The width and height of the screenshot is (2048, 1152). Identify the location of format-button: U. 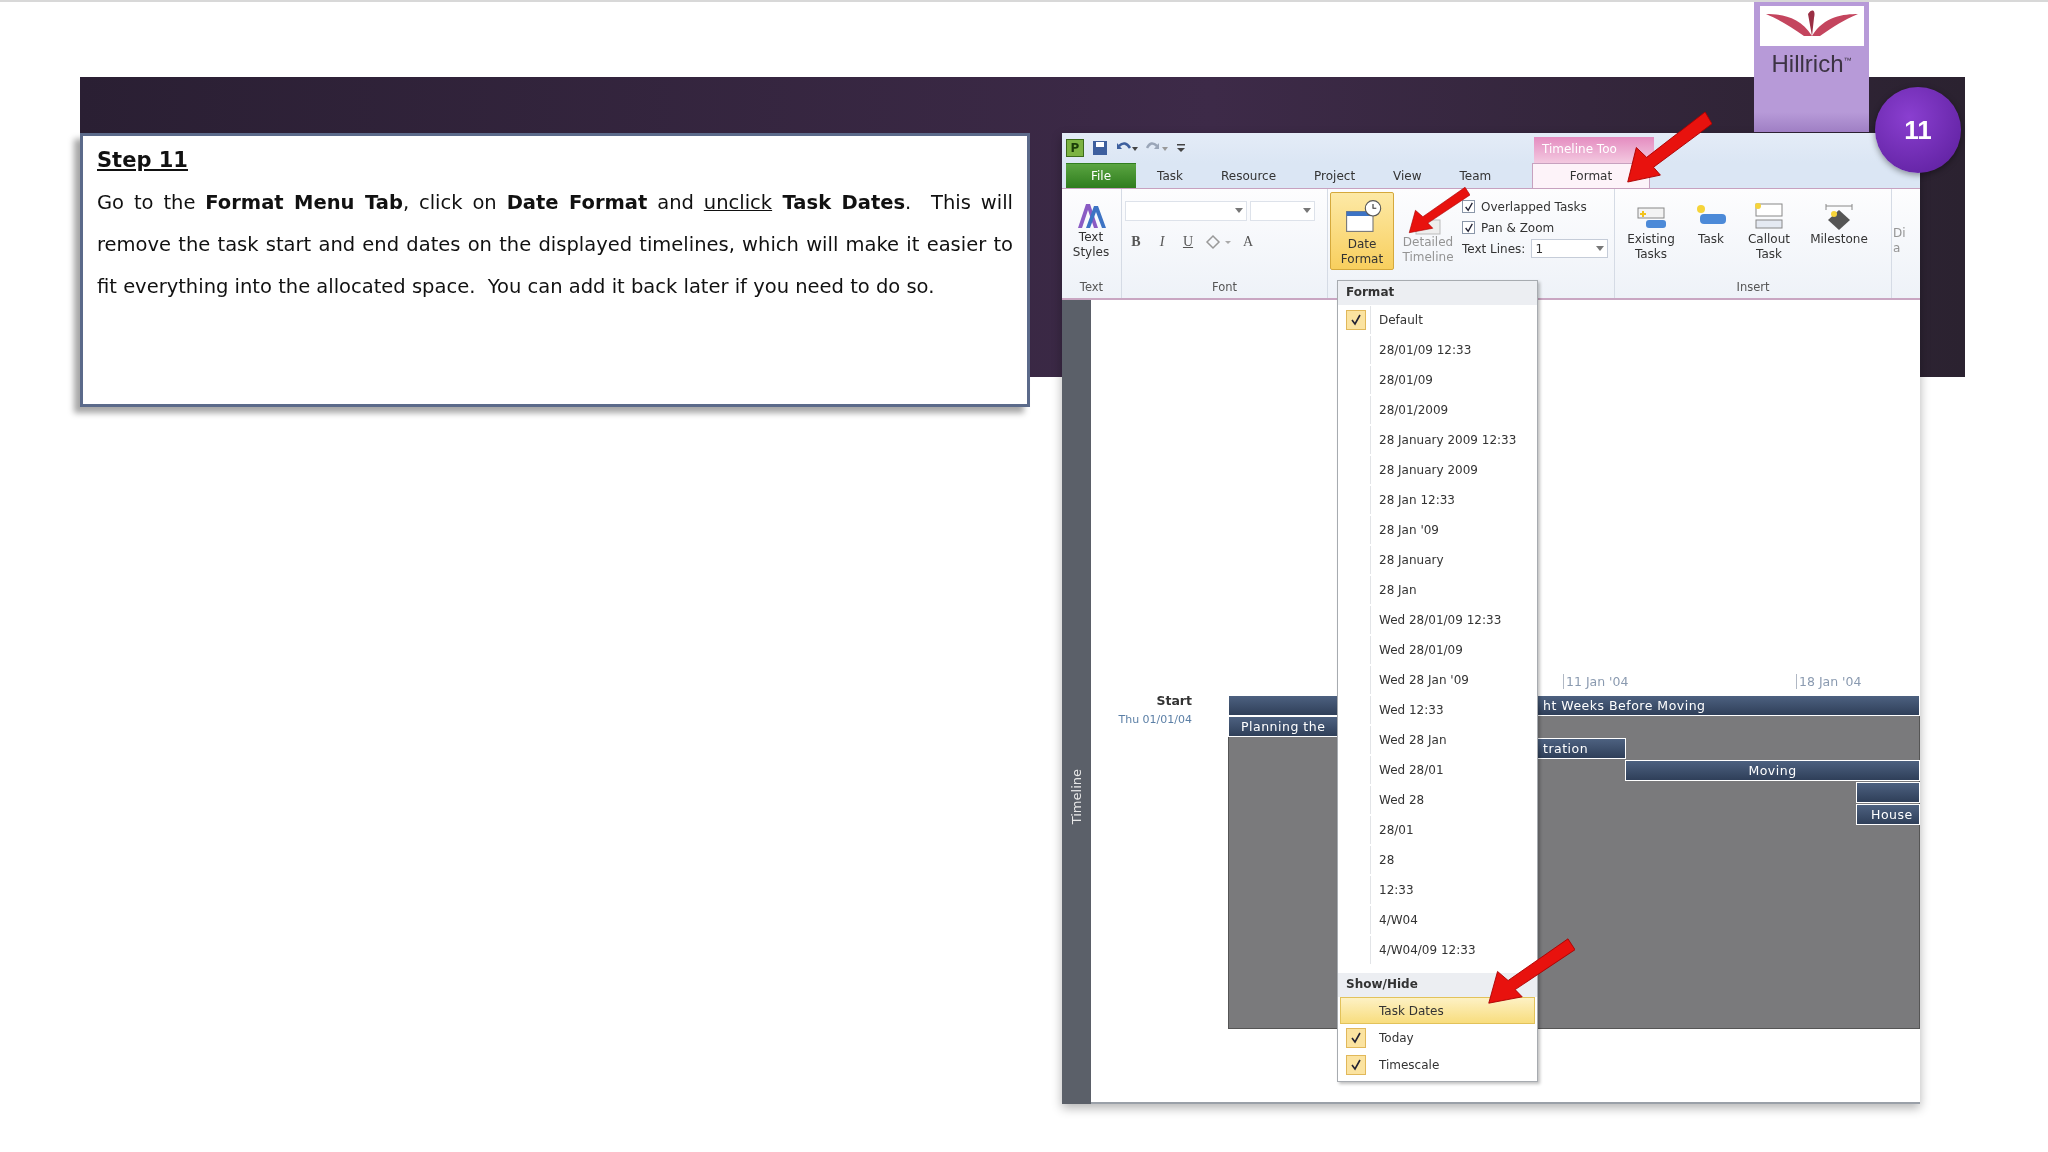
(1188, 242).